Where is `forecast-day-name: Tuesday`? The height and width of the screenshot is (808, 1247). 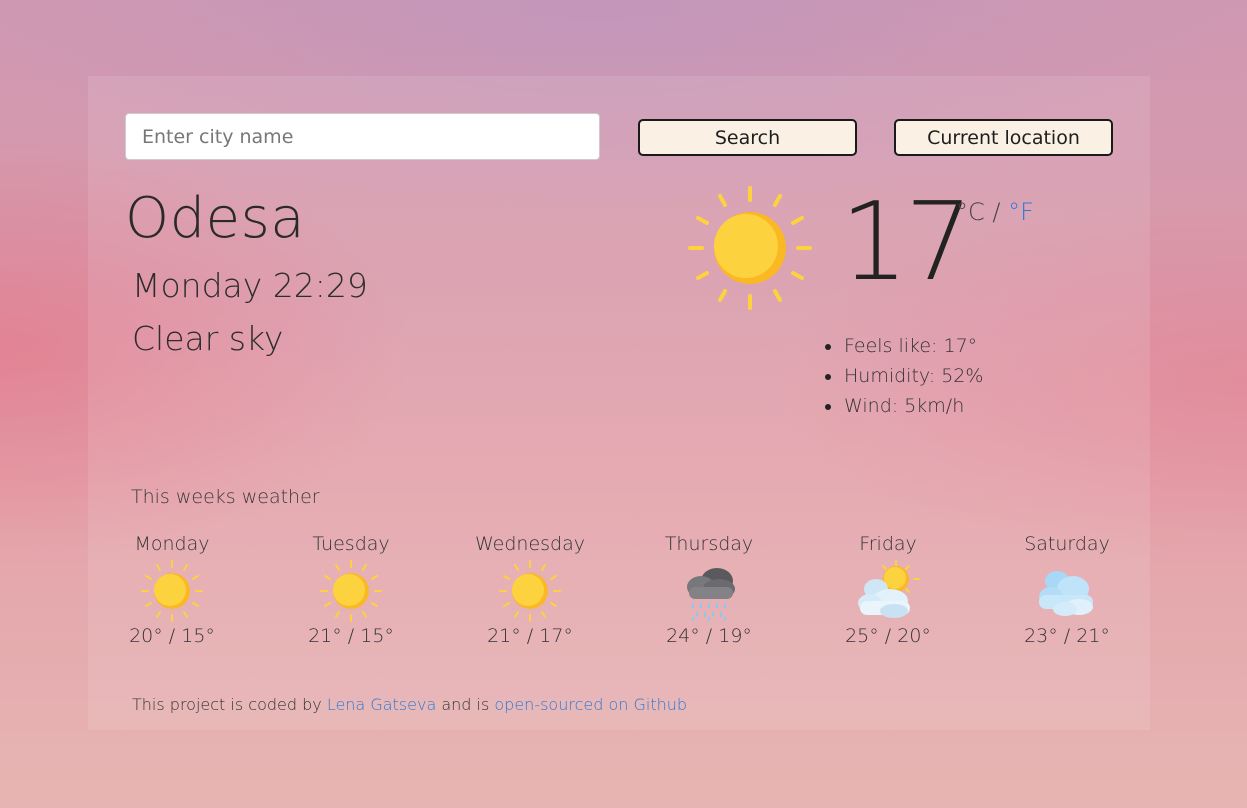 forecast-day-name: Tuesday is located at coordinates (351, 544).